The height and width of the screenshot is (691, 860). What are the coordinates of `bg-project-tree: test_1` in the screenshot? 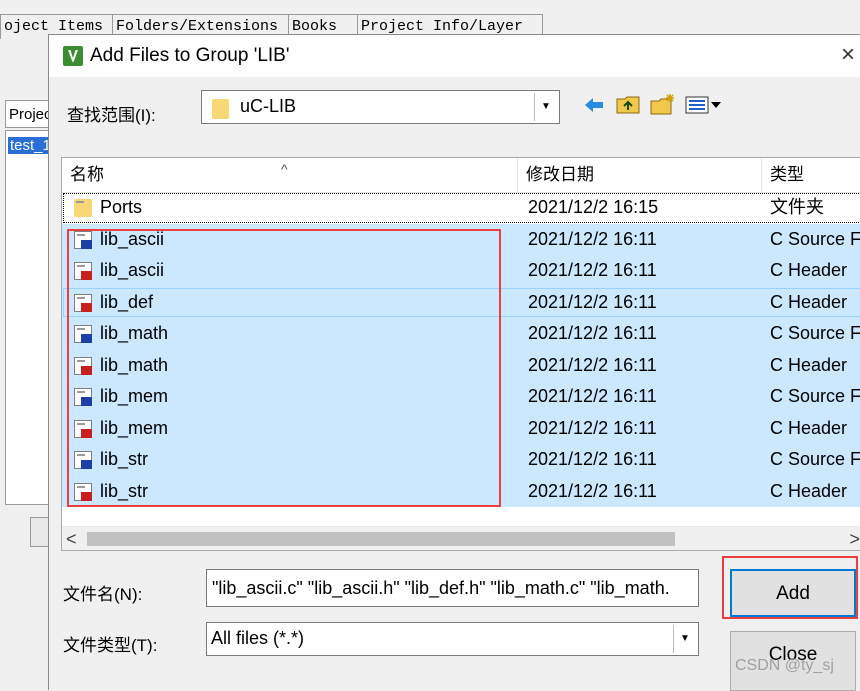 It's located at (29, 317).